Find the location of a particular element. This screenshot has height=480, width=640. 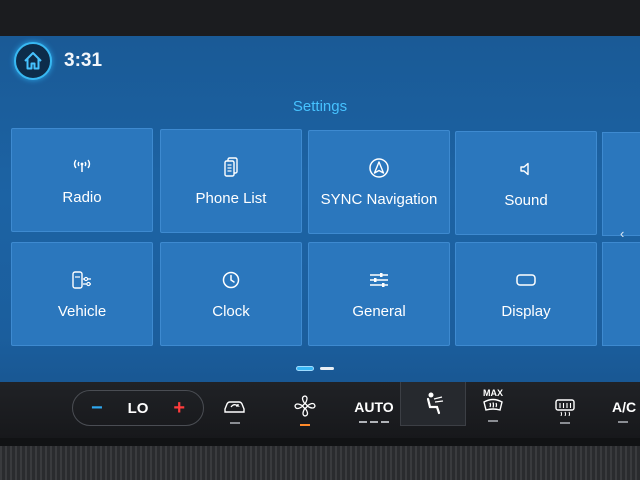

max-defrost-button: MAX is located at coordinates (493, 410).